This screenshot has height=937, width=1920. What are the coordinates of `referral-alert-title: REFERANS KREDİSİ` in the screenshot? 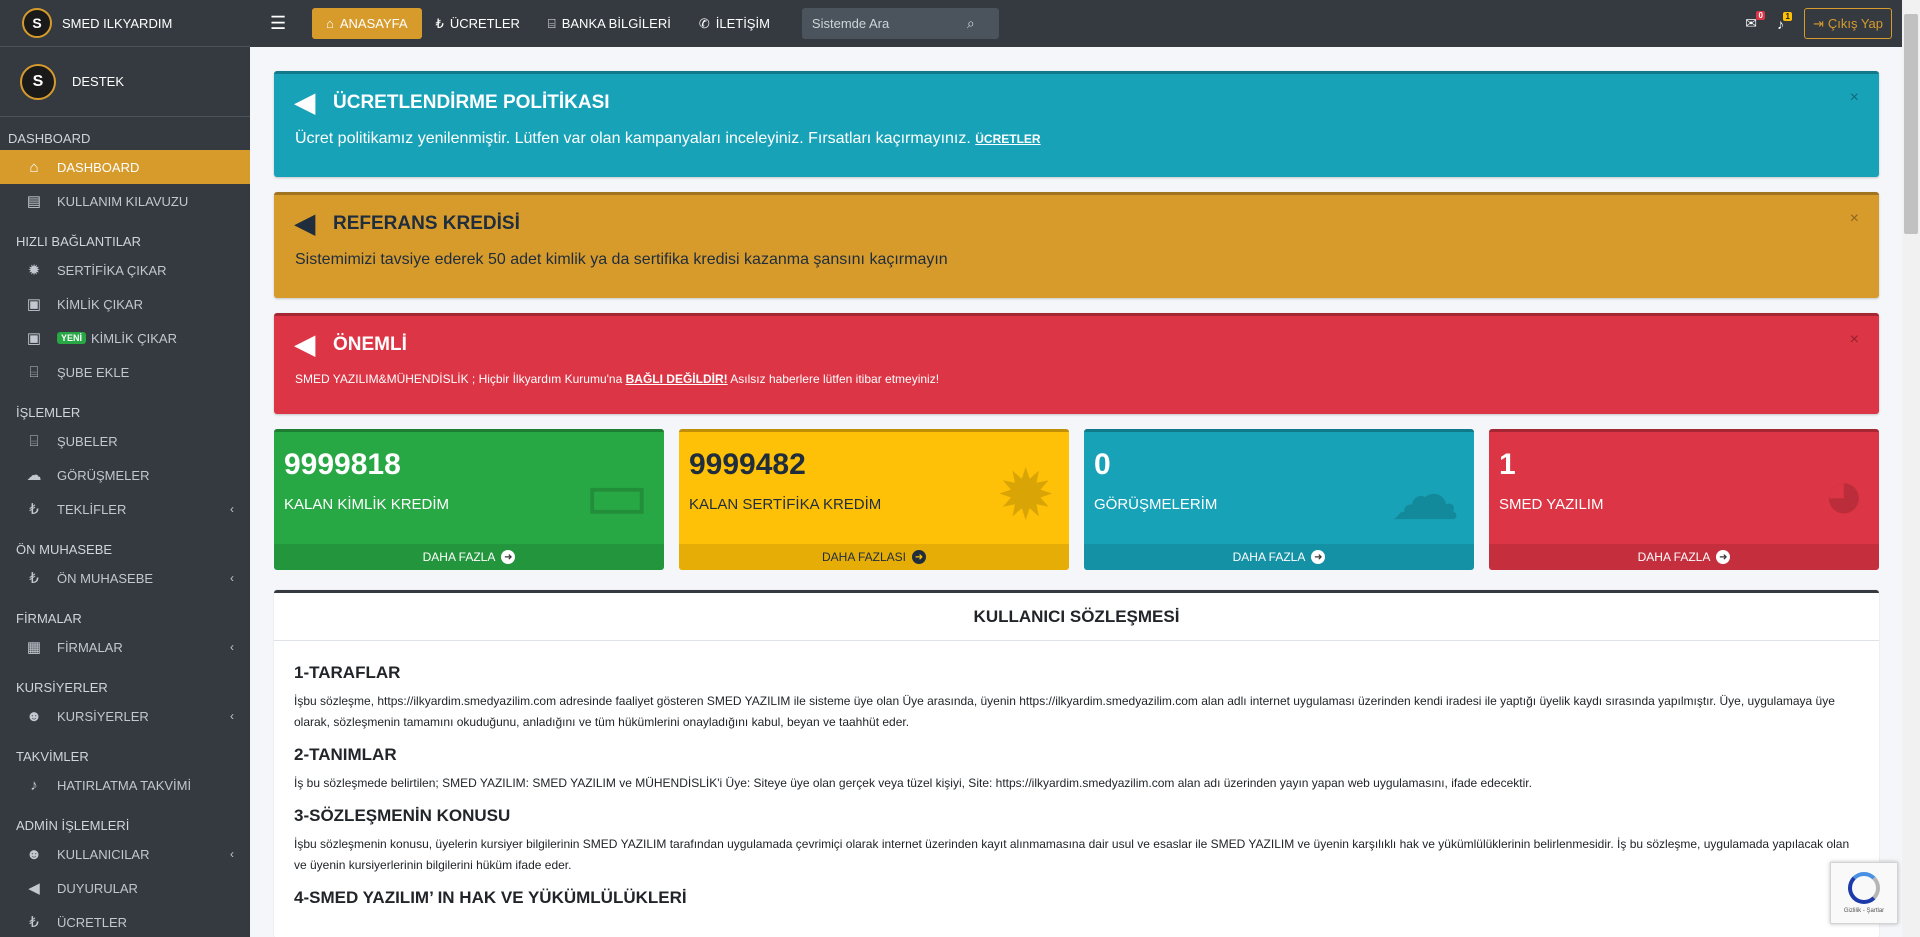 It's located at (426, 223).